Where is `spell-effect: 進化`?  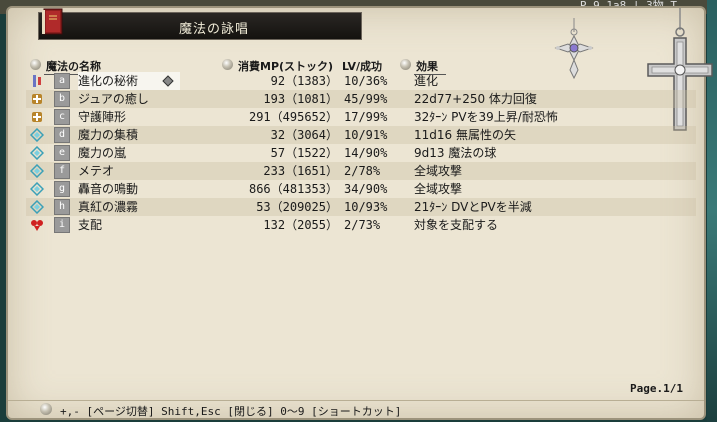 spell-effect: 進化 is located at coordinates (426, 81).